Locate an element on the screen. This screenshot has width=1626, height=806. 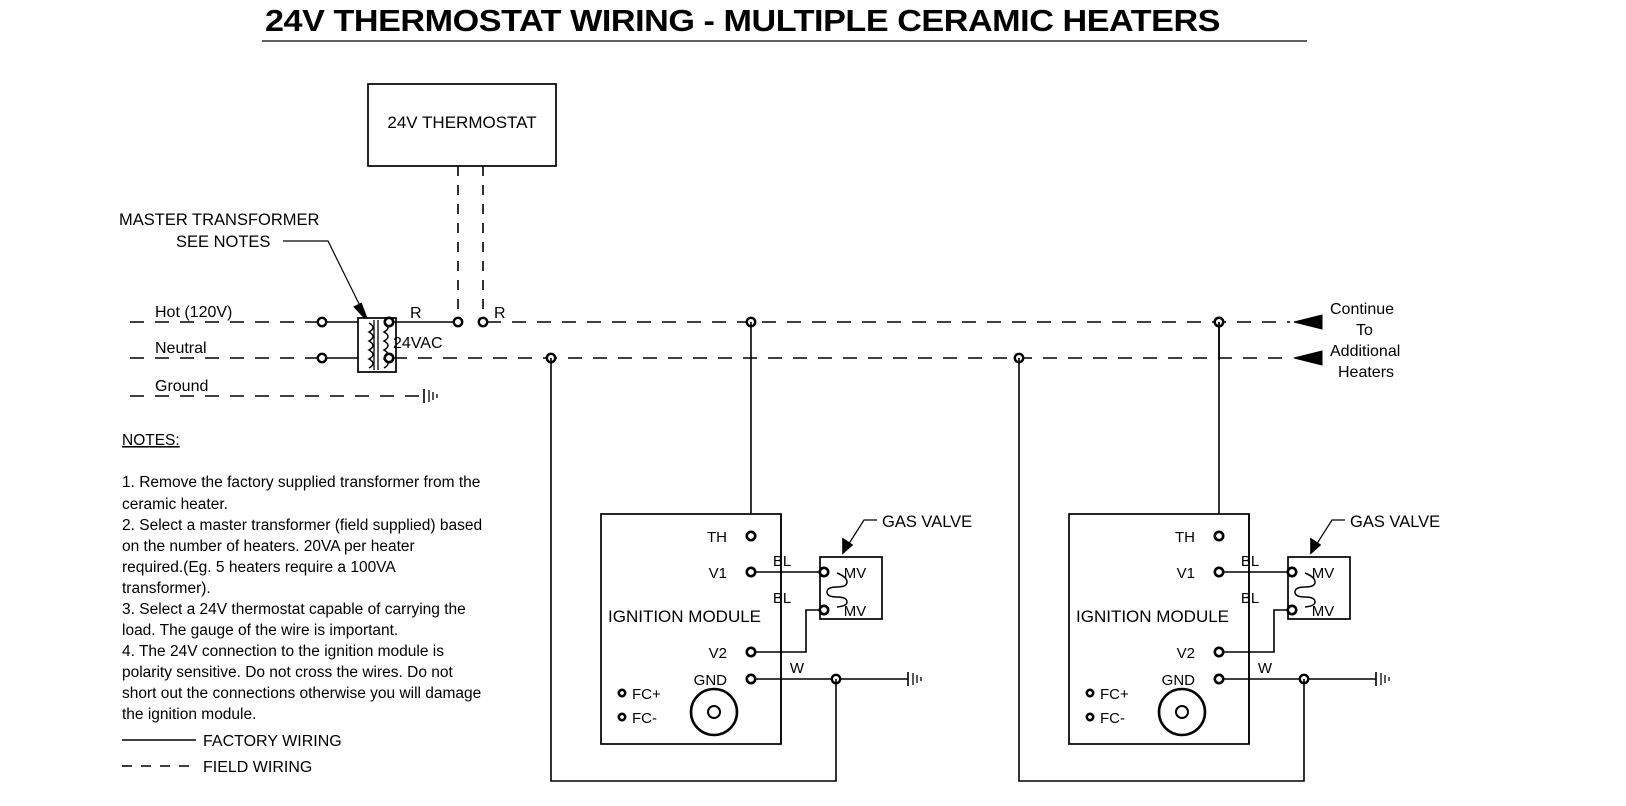
module1-terminal-fc-minus is located at coordinates (622, 717).